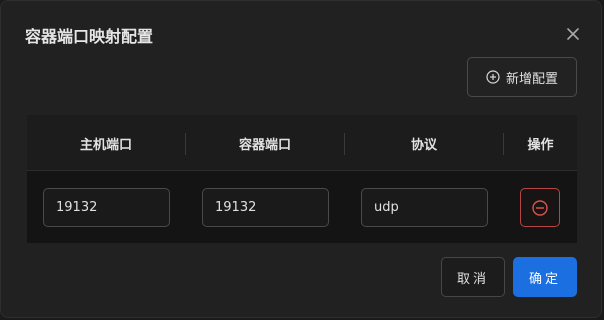 The height and width of the screenshot is (320, 604). Describe the element at coordinates (423, 145) in the screenshot. I see `header-protocol: 协议` at that location.